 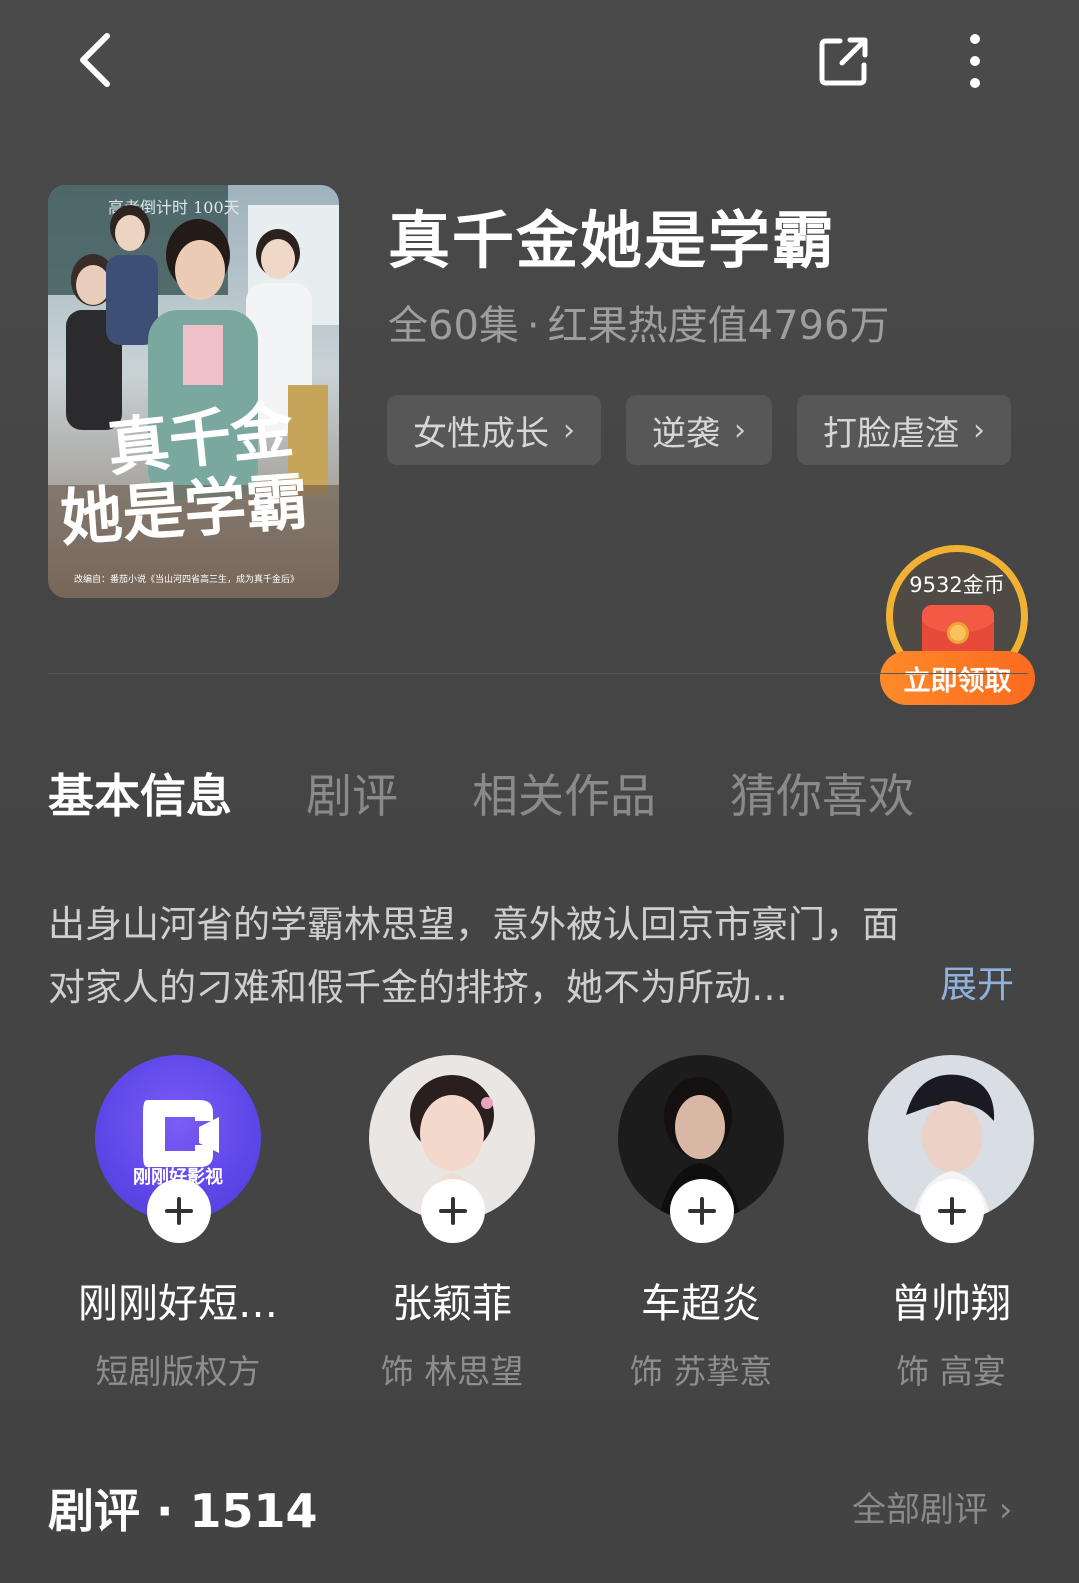 I want to click on tag-chip: 逆袭 ›, so click(x=699, y=430).